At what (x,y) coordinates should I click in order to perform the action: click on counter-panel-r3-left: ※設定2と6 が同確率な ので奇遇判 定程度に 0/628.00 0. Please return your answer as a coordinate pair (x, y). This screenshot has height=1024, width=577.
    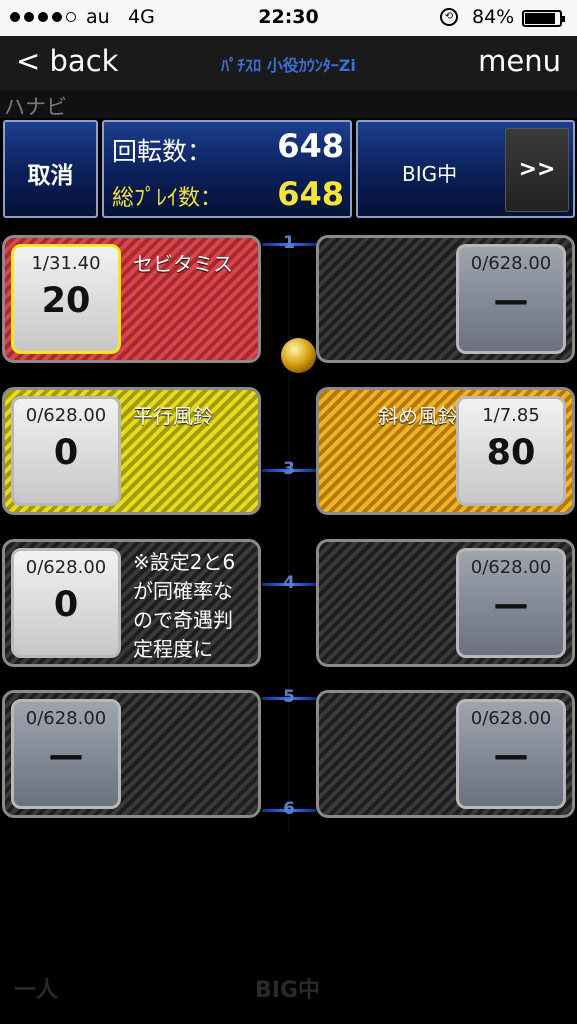
    Looking at the image, I should click on (131, 603).